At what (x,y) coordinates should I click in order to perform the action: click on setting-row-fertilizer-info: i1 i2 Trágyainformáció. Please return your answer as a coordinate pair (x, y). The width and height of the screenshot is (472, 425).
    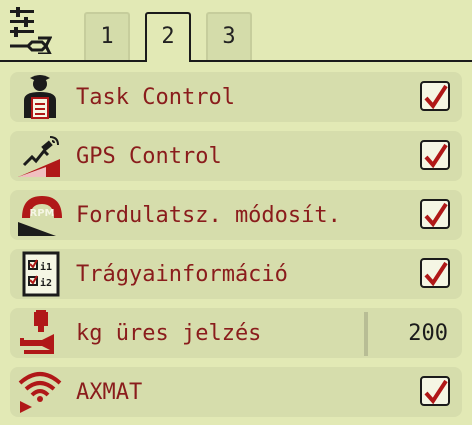
    Looking at the image, I should click on (236, 274).